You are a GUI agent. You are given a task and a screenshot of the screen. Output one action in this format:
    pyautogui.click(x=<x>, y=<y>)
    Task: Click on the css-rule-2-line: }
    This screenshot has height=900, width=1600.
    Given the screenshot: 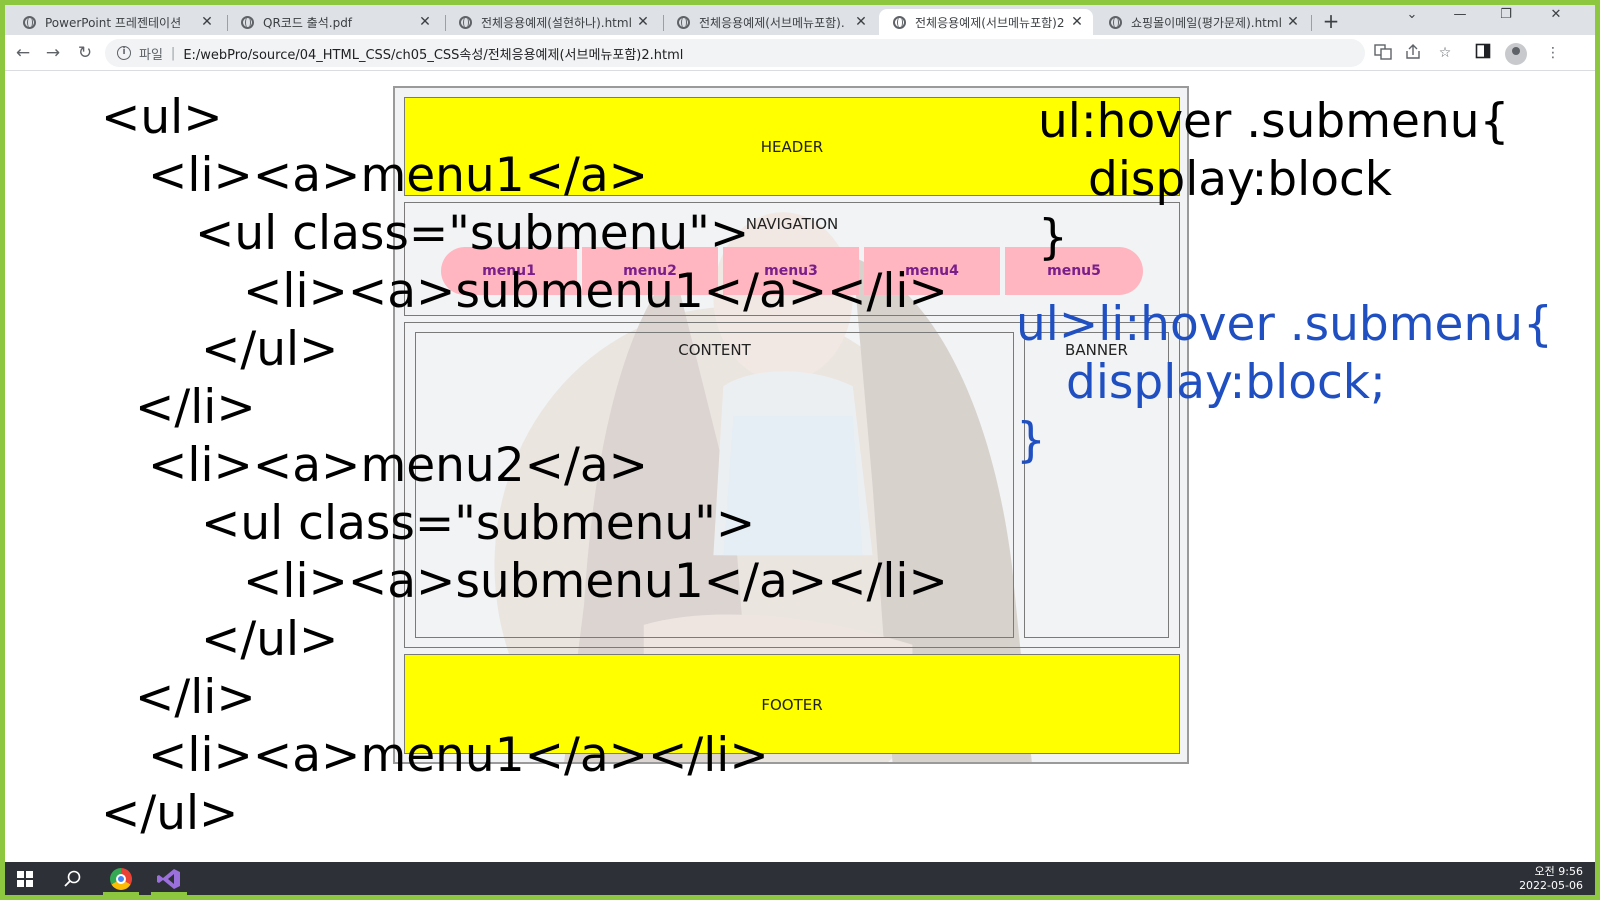 What is the action you would take?
    pyautogui.click(x=1031, y=440)
    